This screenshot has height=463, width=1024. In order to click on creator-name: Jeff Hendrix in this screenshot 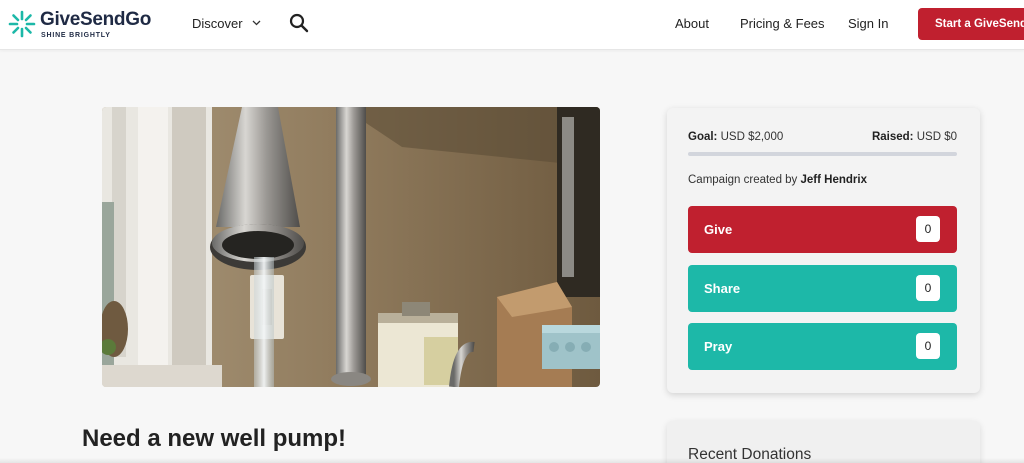, I will do `click(834, 180)`.